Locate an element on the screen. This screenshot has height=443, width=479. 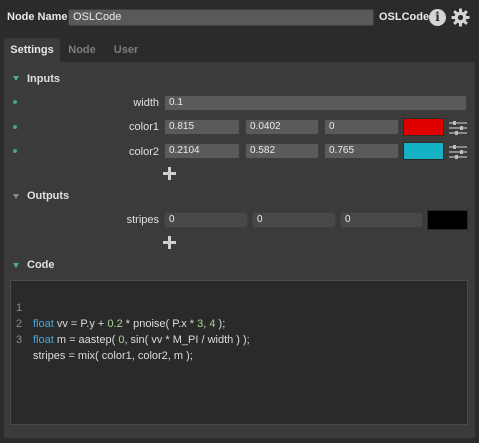
code-token: , sin( vv * M_PI / width ) ); is located at coordinates (187, 340).